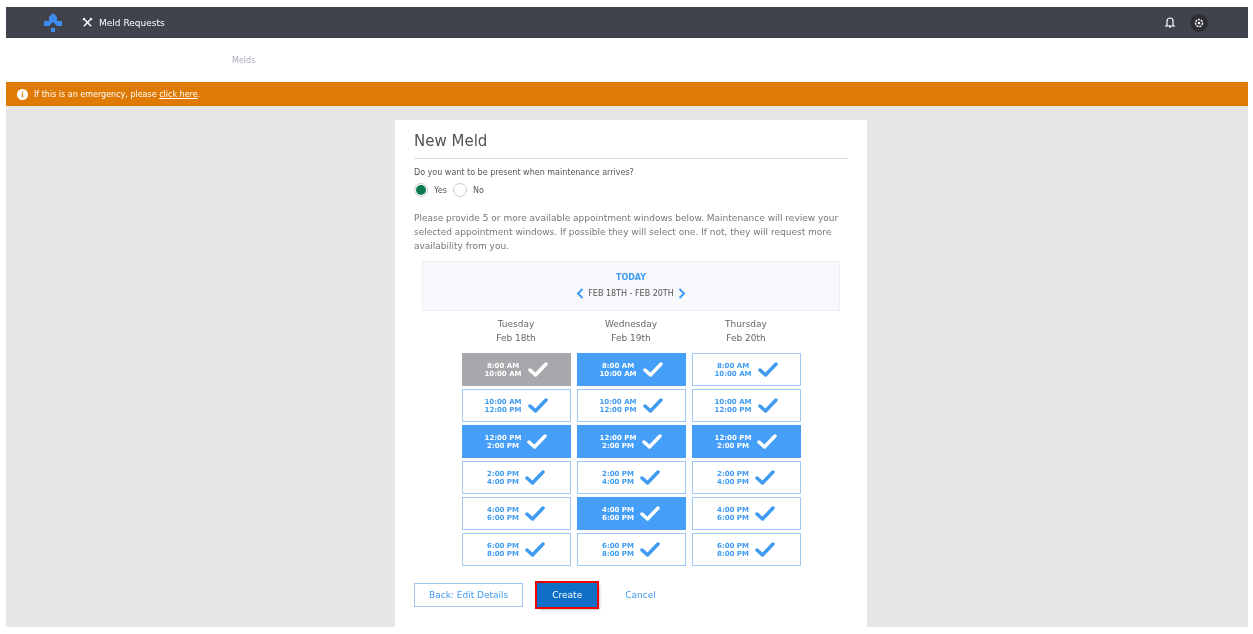 The image size is (1253, 634). I want to click on radio-label: No, so click(478, 190).